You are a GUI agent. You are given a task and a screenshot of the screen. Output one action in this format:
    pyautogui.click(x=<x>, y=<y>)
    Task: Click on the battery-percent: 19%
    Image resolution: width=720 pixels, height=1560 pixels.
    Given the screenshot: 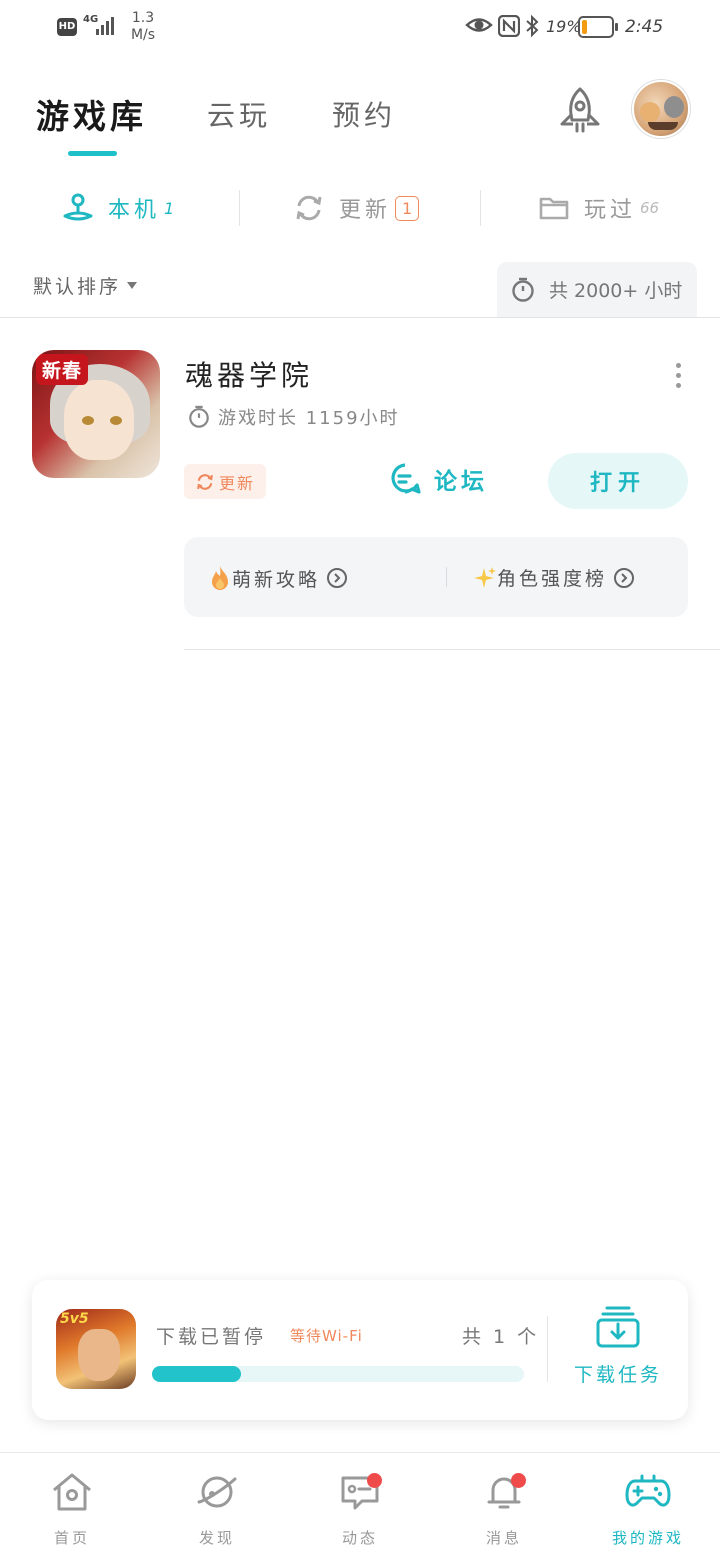 What is the action you would take?
    pyautogui.click(x=564, y=26)
    